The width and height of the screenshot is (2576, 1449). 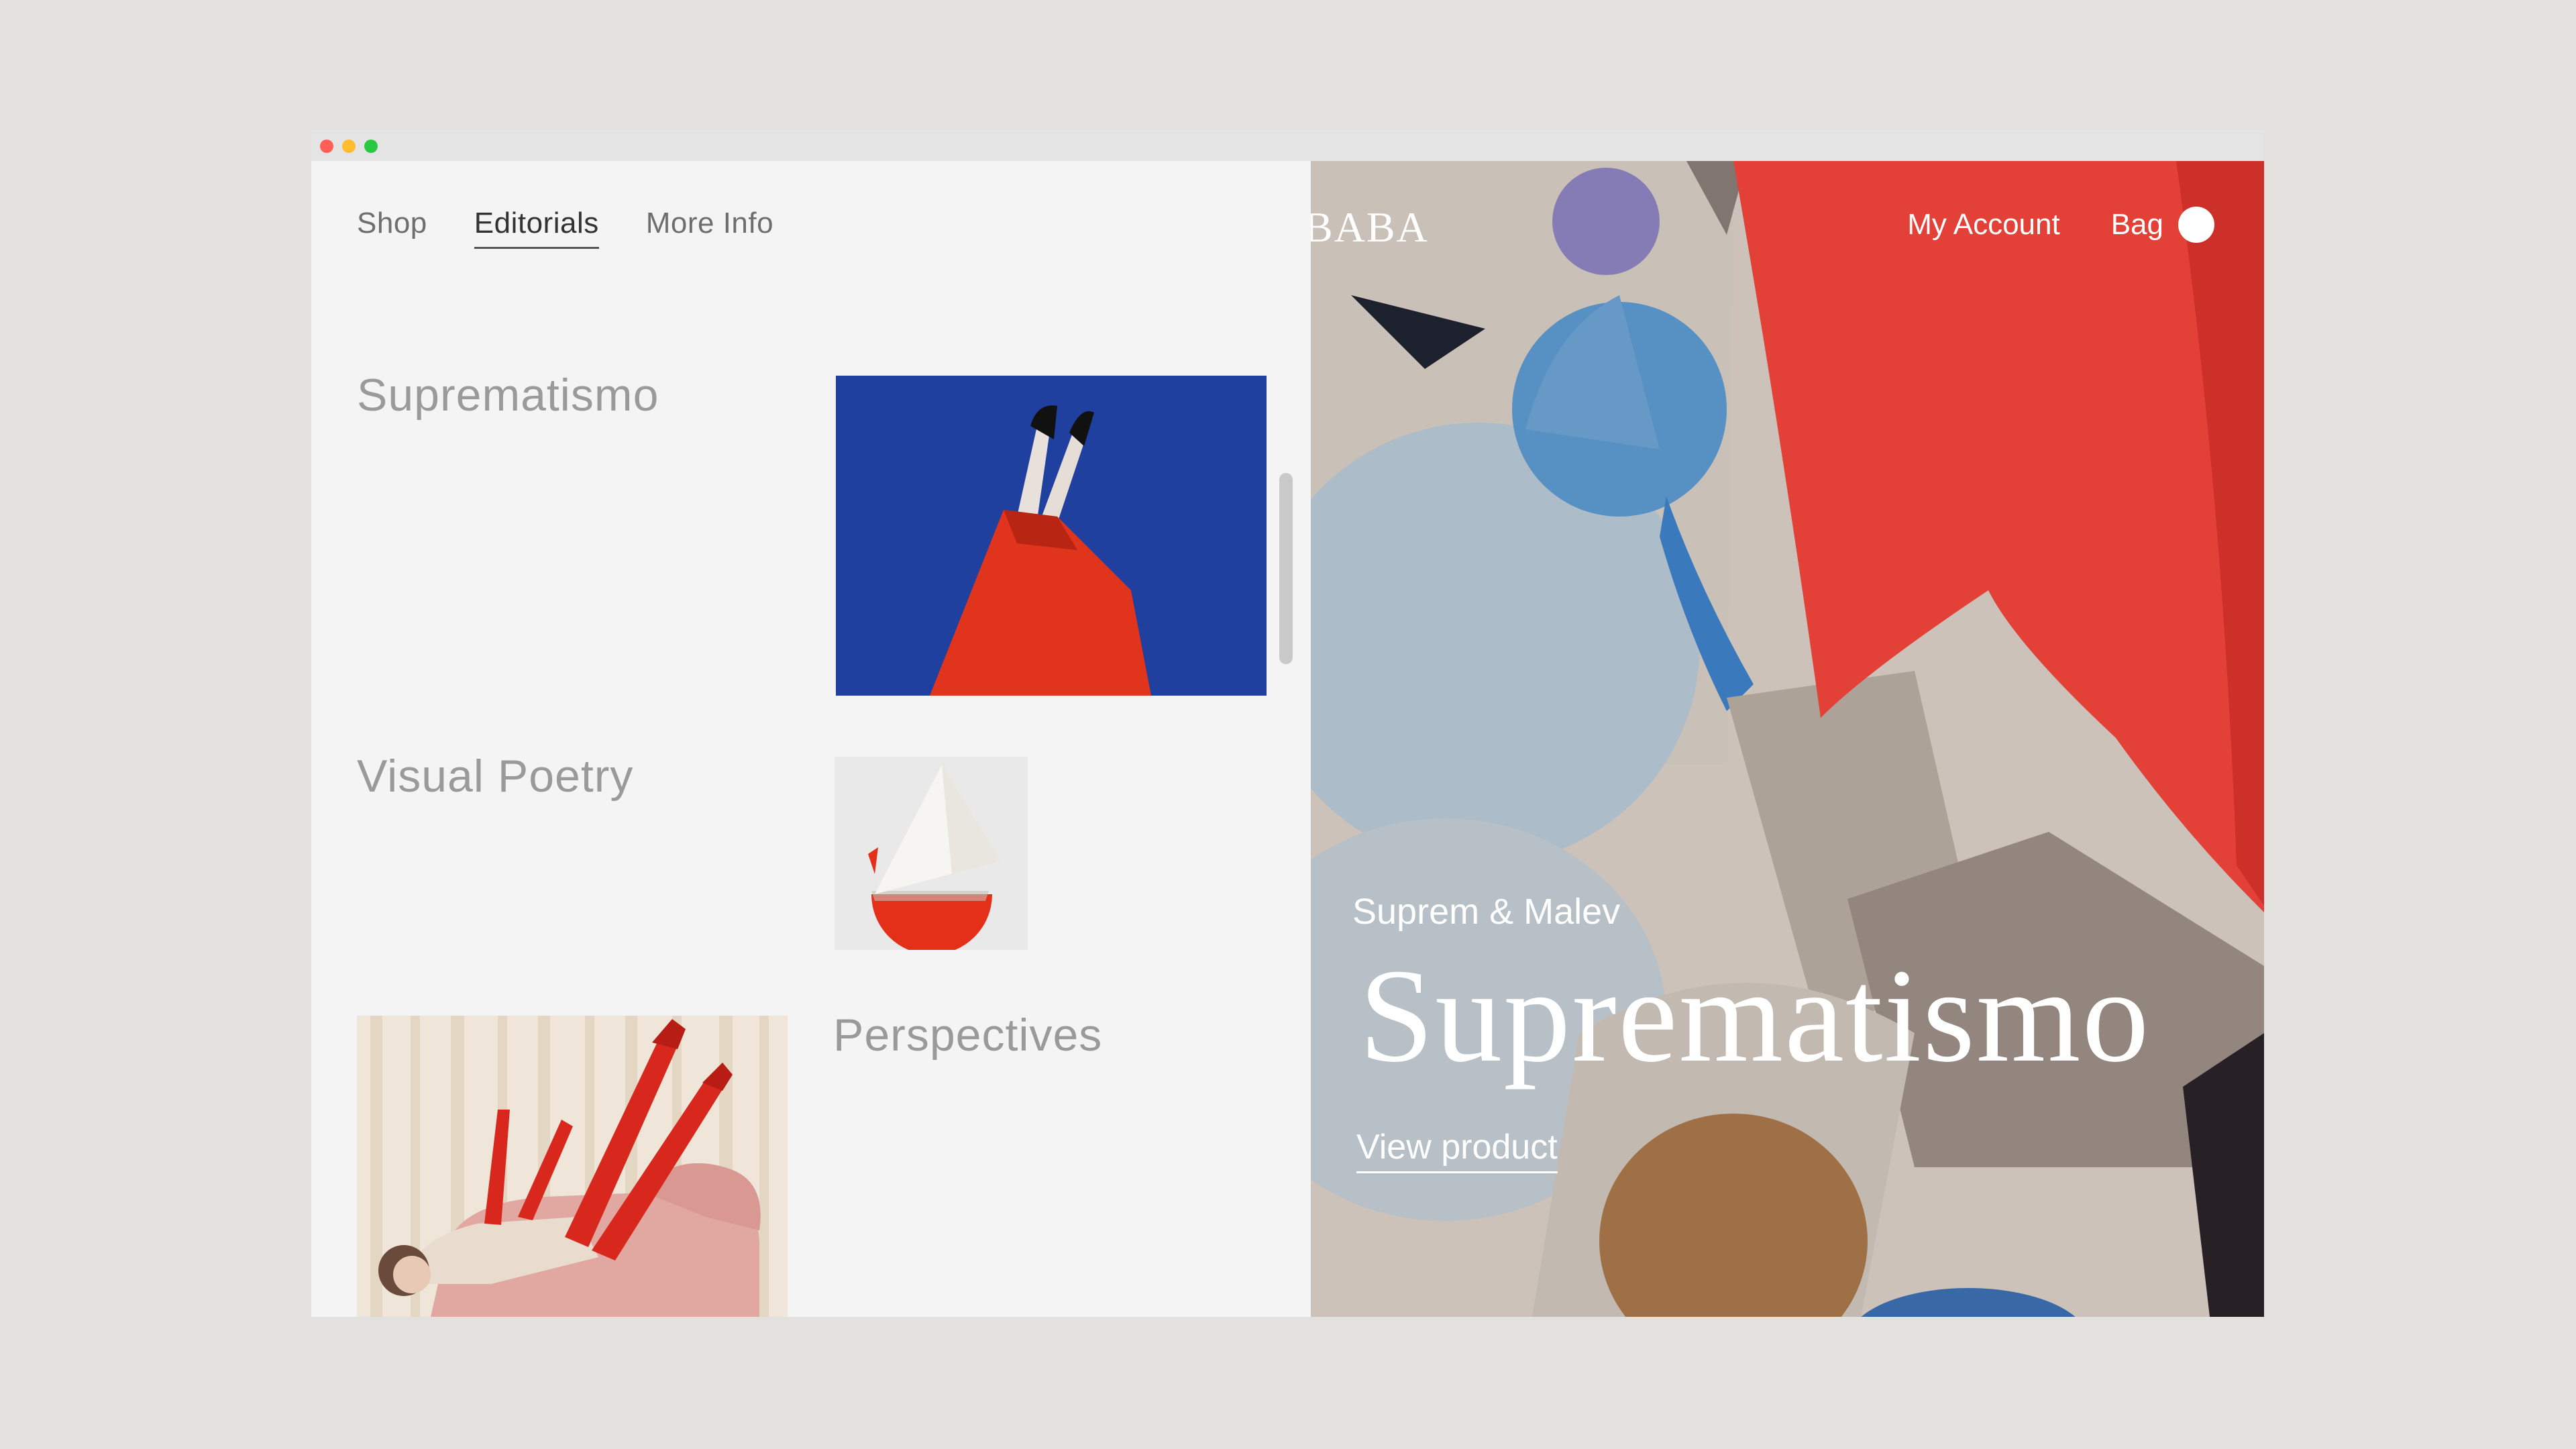 I want to click on editorial-image-perspectives, so click(x=572, y=1166).